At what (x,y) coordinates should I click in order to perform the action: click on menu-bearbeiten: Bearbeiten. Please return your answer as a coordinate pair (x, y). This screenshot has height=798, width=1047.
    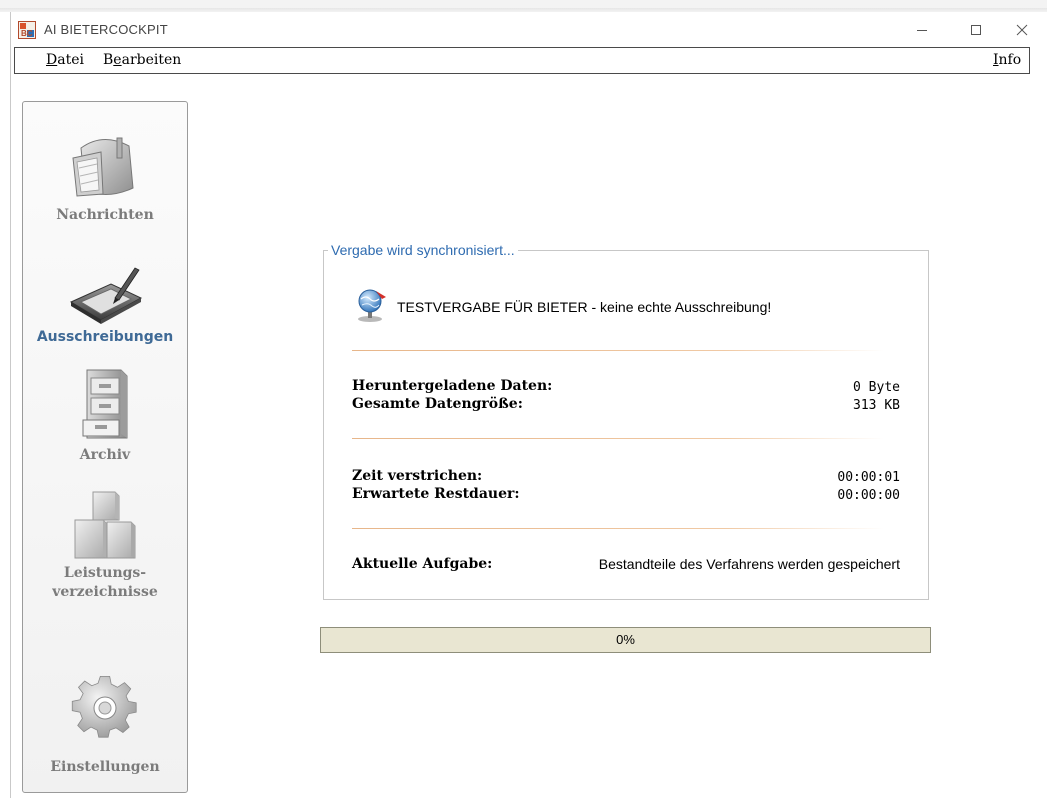
    Looking at the image, I should click on (142, 60).